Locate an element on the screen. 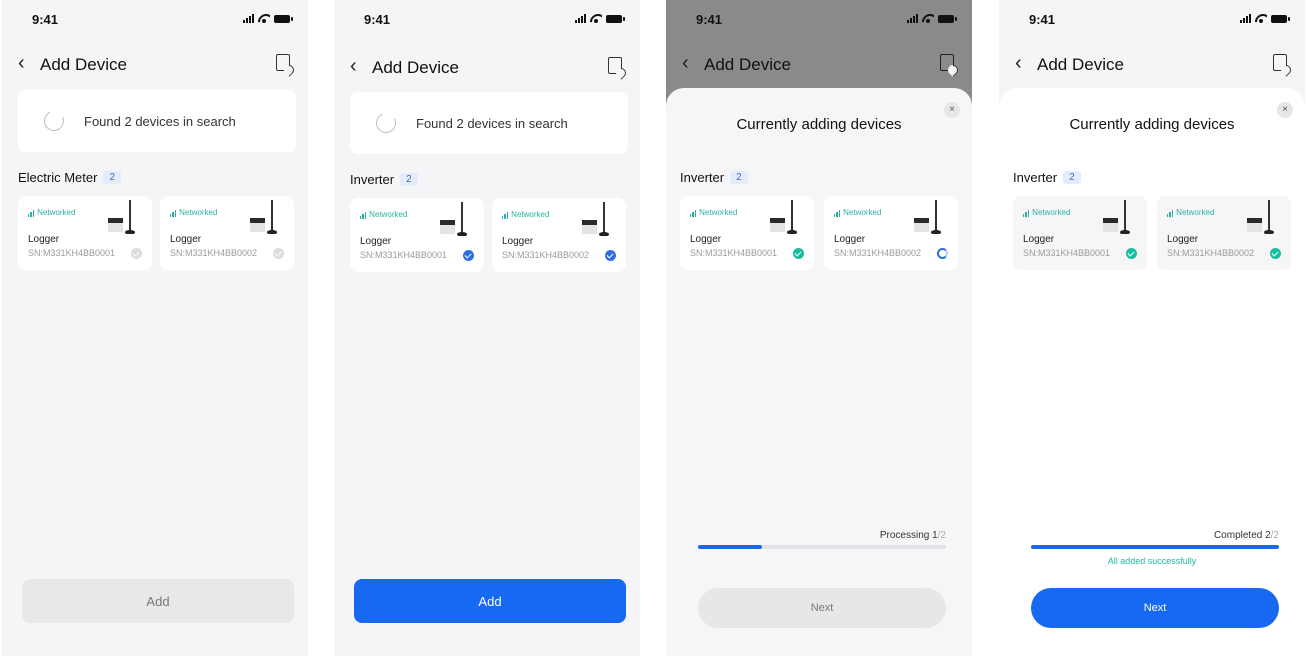 Image resolution: width=1306 pixels, height=656 pixels. progress-label-count: Processing 1 is located at coordinates (908, 535).